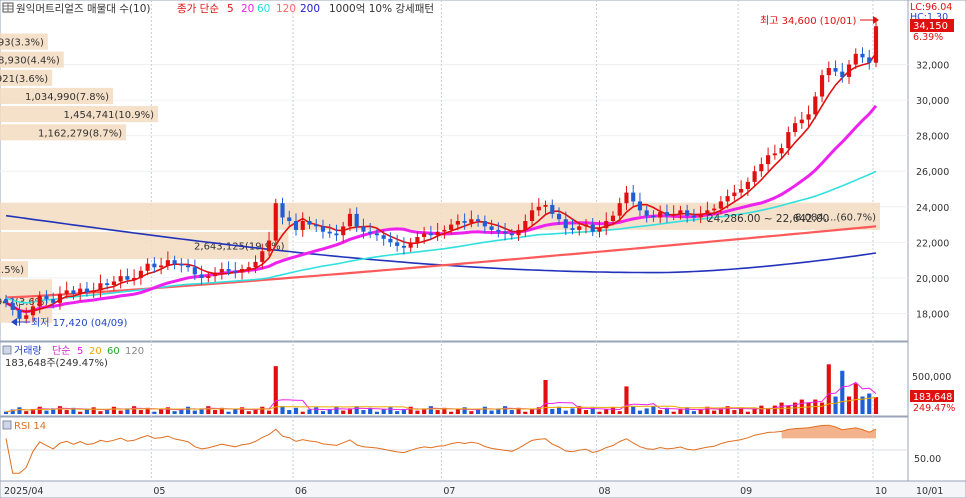  What do you see at coordinates (7, 350) in the screenshot?
I see `volume-panel-icon` at bounding box center [7, 350].